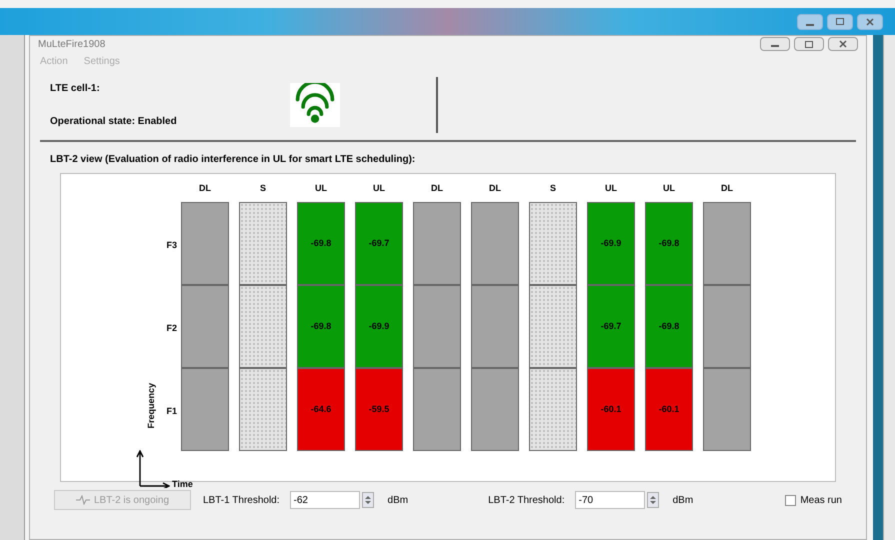  What do you see at coordinates (609, 500) in the screenshot?
I see `threshold-input: -70` at bounding box center [609, 500].